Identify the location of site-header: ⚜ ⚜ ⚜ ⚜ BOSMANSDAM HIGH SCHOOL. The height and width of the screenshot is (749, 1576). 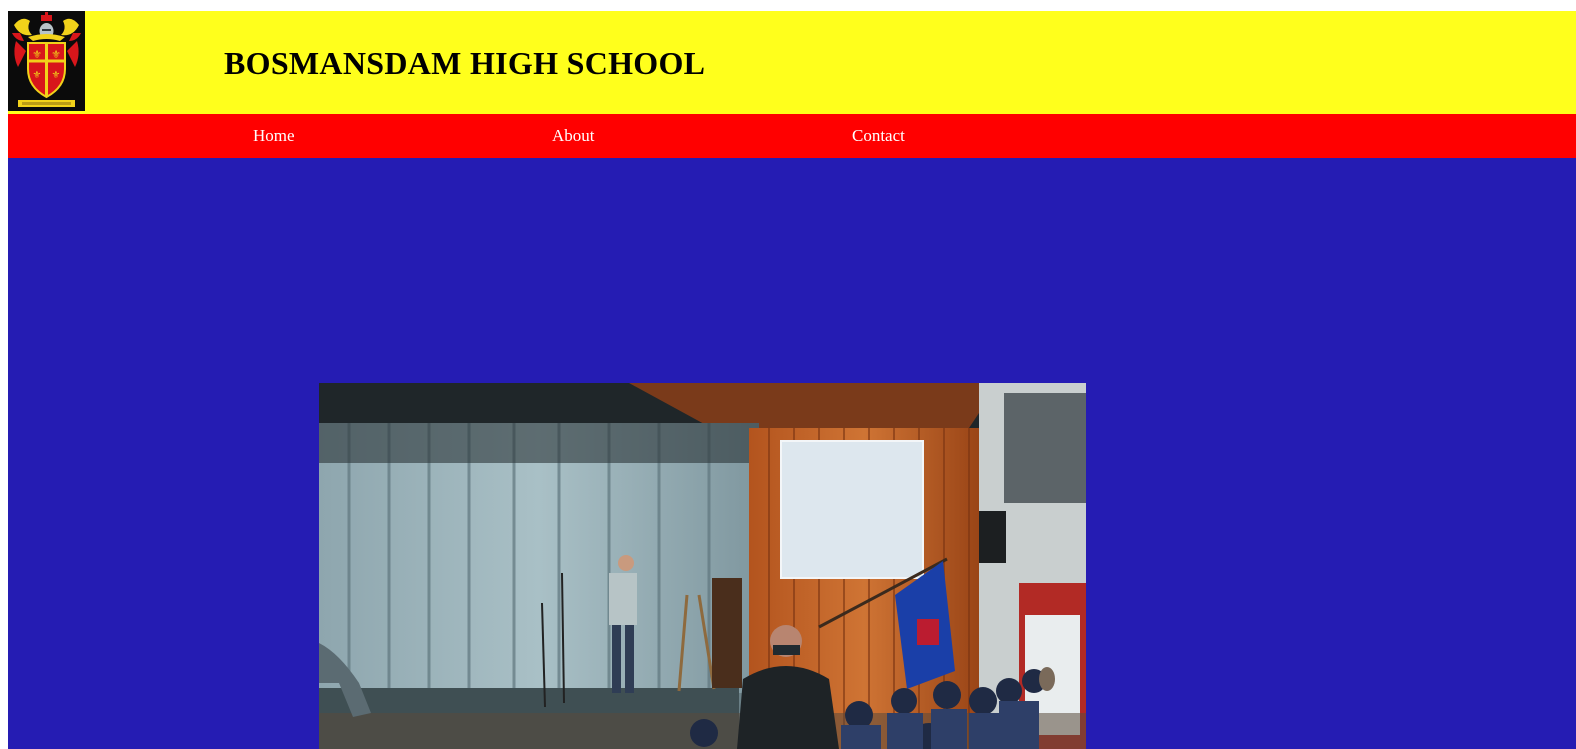
(792, 62).